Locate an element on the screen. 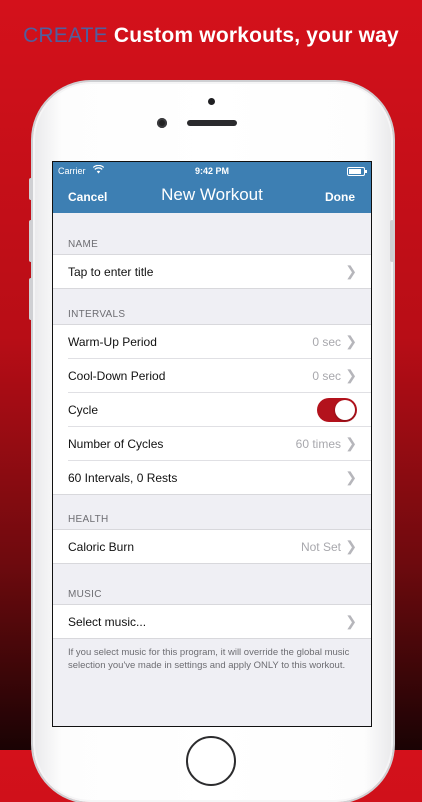 The image size is (422, 802). warmup-value: 0 sec is located at coordinates (326, 342).